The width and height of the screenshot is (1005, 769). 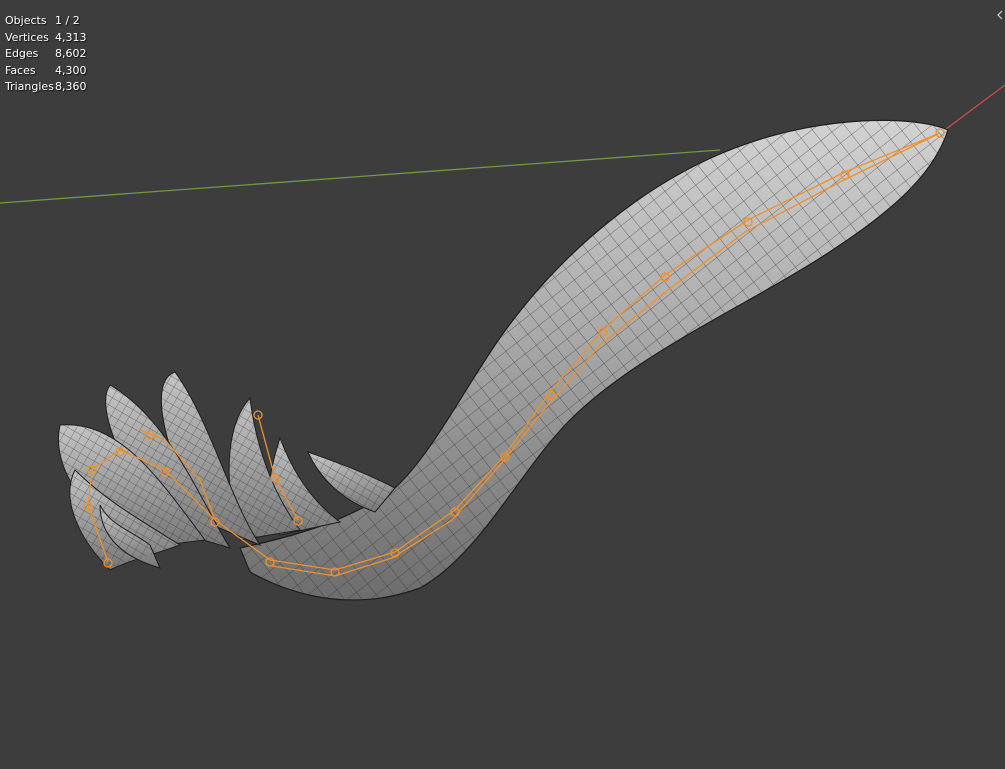 I want to click on stat-vertices: Vertices 4,313, so click(x=46, y=38).